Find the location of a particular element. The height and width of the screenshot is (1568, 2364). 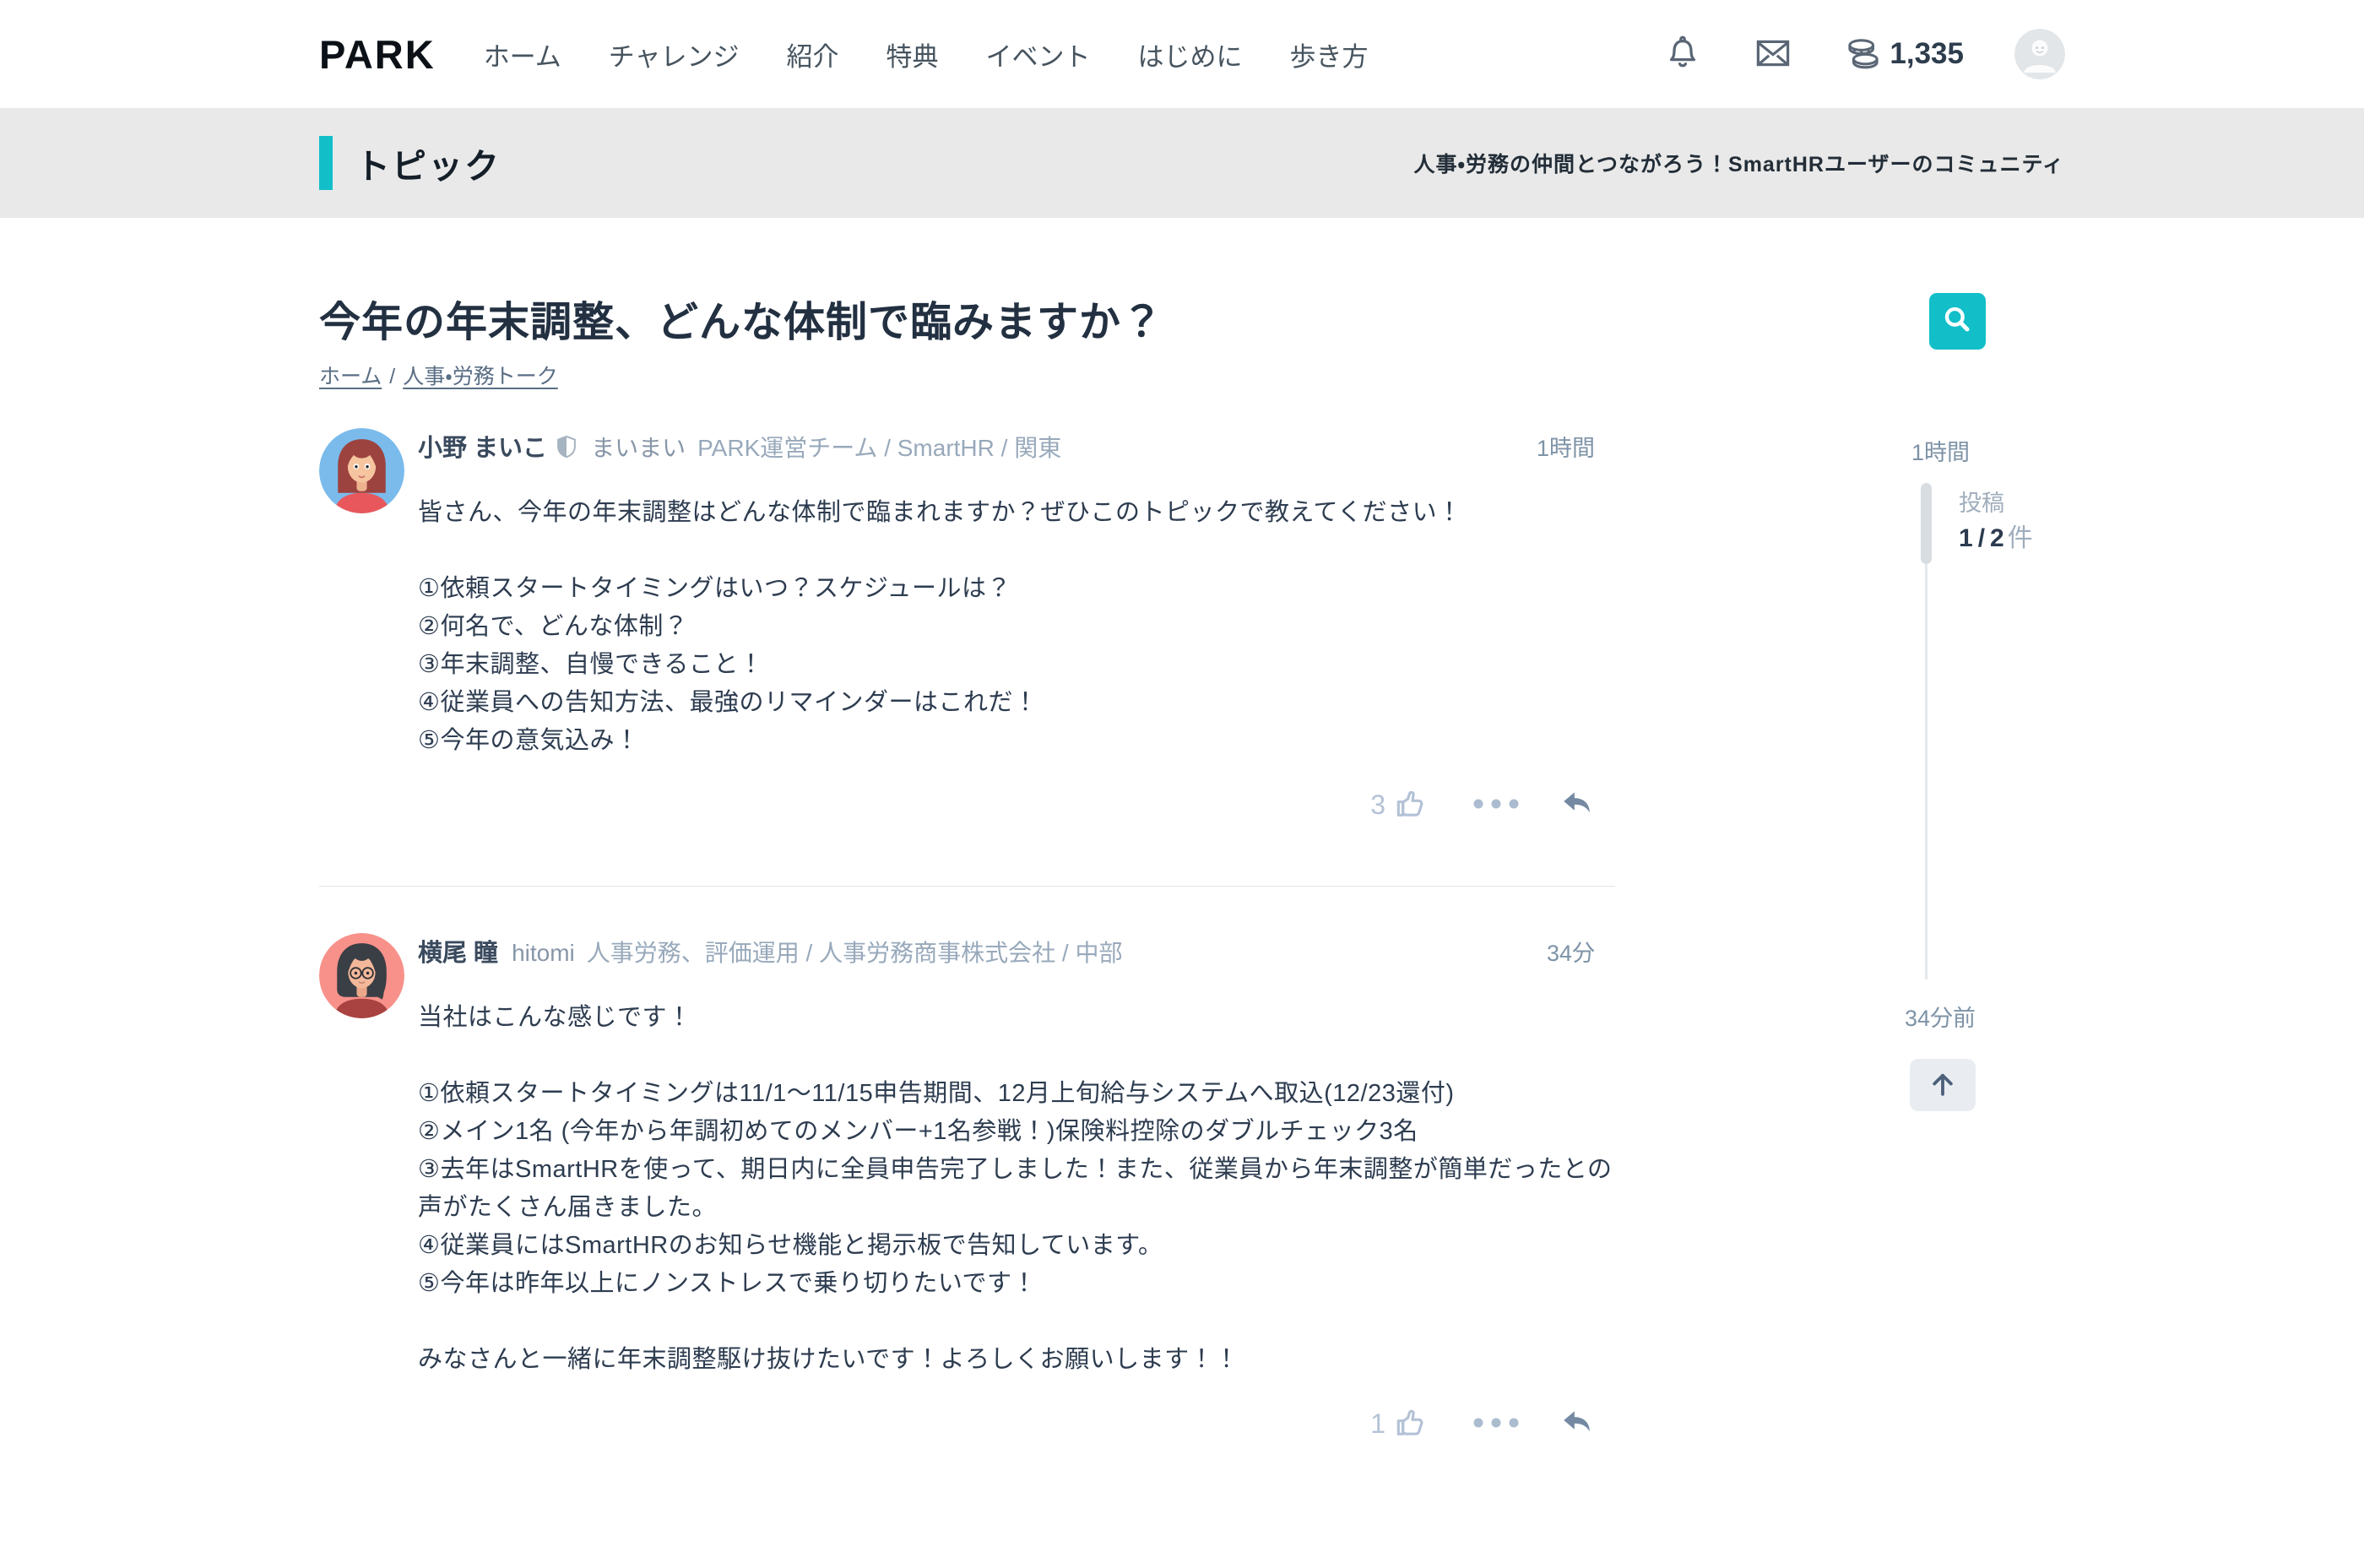

post-1-like-button is located at coordinates (1411, 805).